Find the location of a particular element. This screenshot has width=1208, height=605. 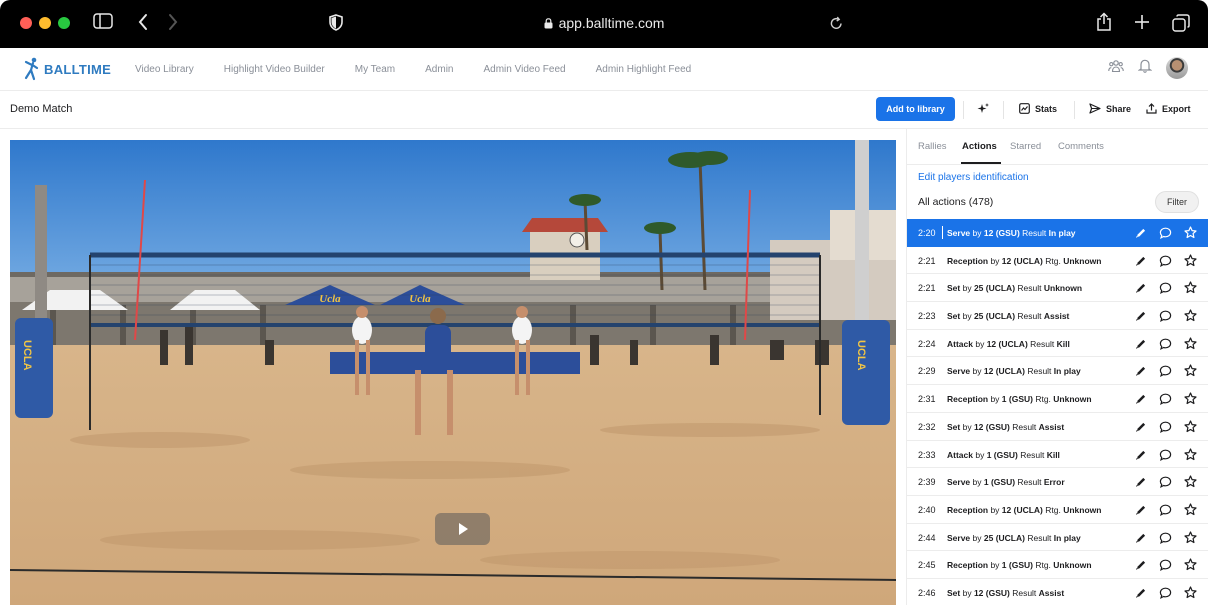

brand-name: BALLTIME is located at coordinates (78, 69).